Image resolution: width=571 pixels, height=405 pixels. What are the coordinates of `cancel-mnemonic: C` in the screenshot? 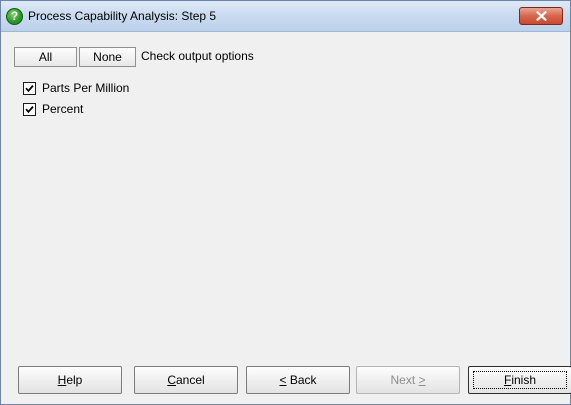 It's located at (171, 380).